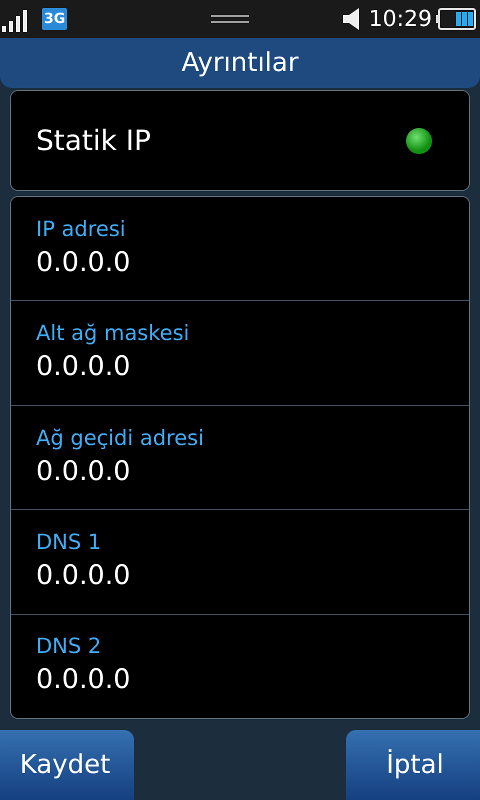 This screenshot has width=480, height=800. Describe the element at coordinates (351, 19) in the screenshot. I see `speaker-icon` at that location.